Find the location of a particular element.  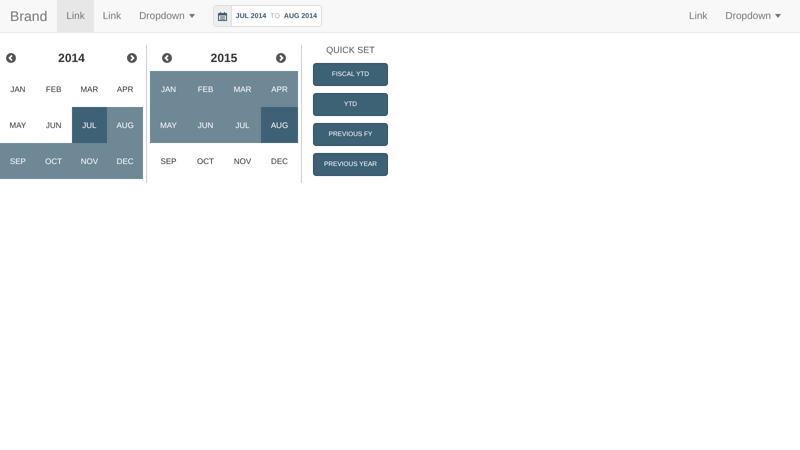

quick-set-title: QUICK SET is located at coordinates (350, 50).